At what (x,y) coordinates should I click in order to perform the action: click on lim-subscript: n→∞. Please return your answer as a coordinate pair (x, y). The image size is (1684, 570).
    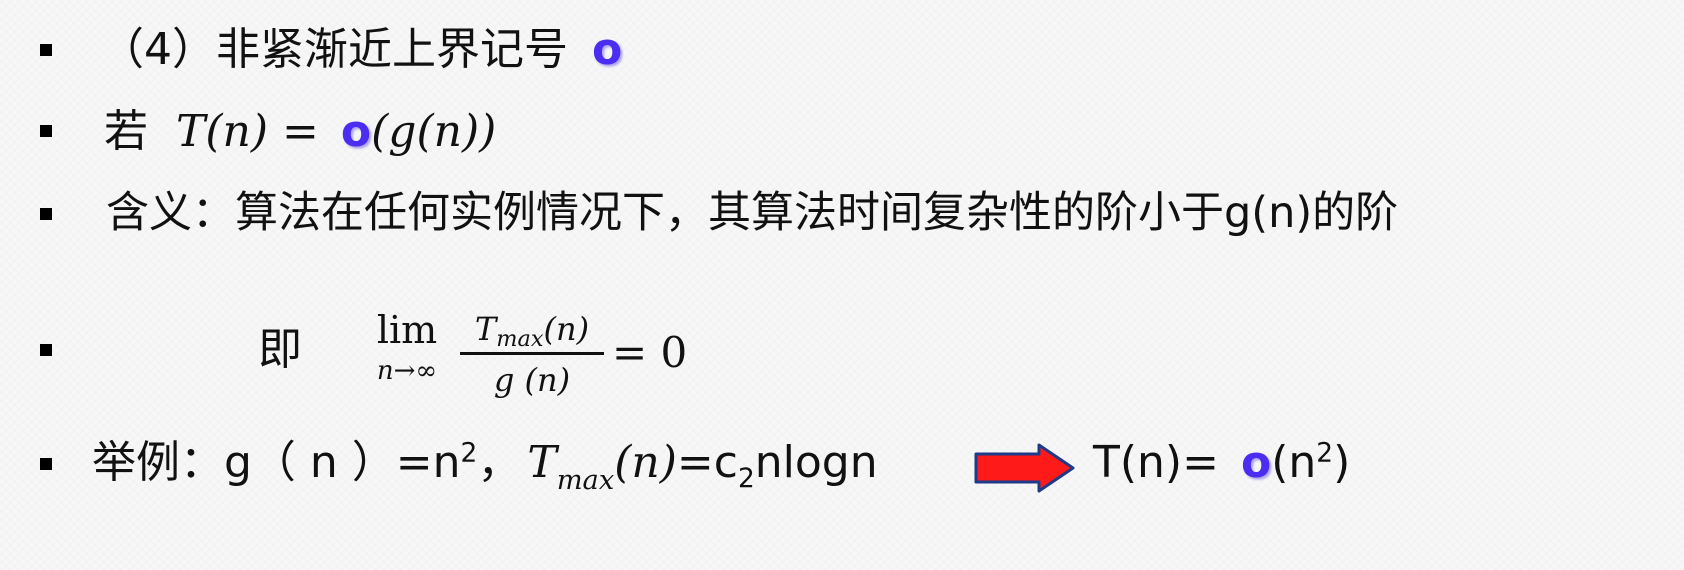
    Looking at the image, I should click on (407, 371).